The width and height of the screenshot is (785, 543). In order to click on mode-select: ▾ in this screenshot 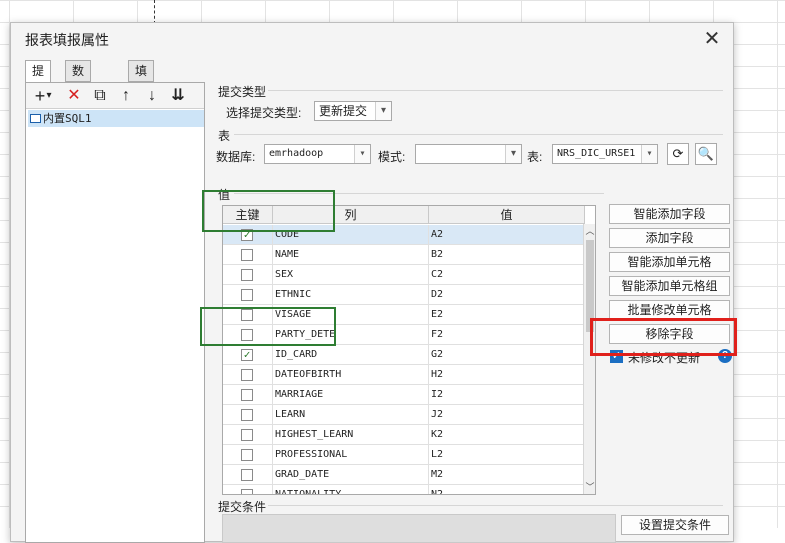, I will do `click(468, 154)`.